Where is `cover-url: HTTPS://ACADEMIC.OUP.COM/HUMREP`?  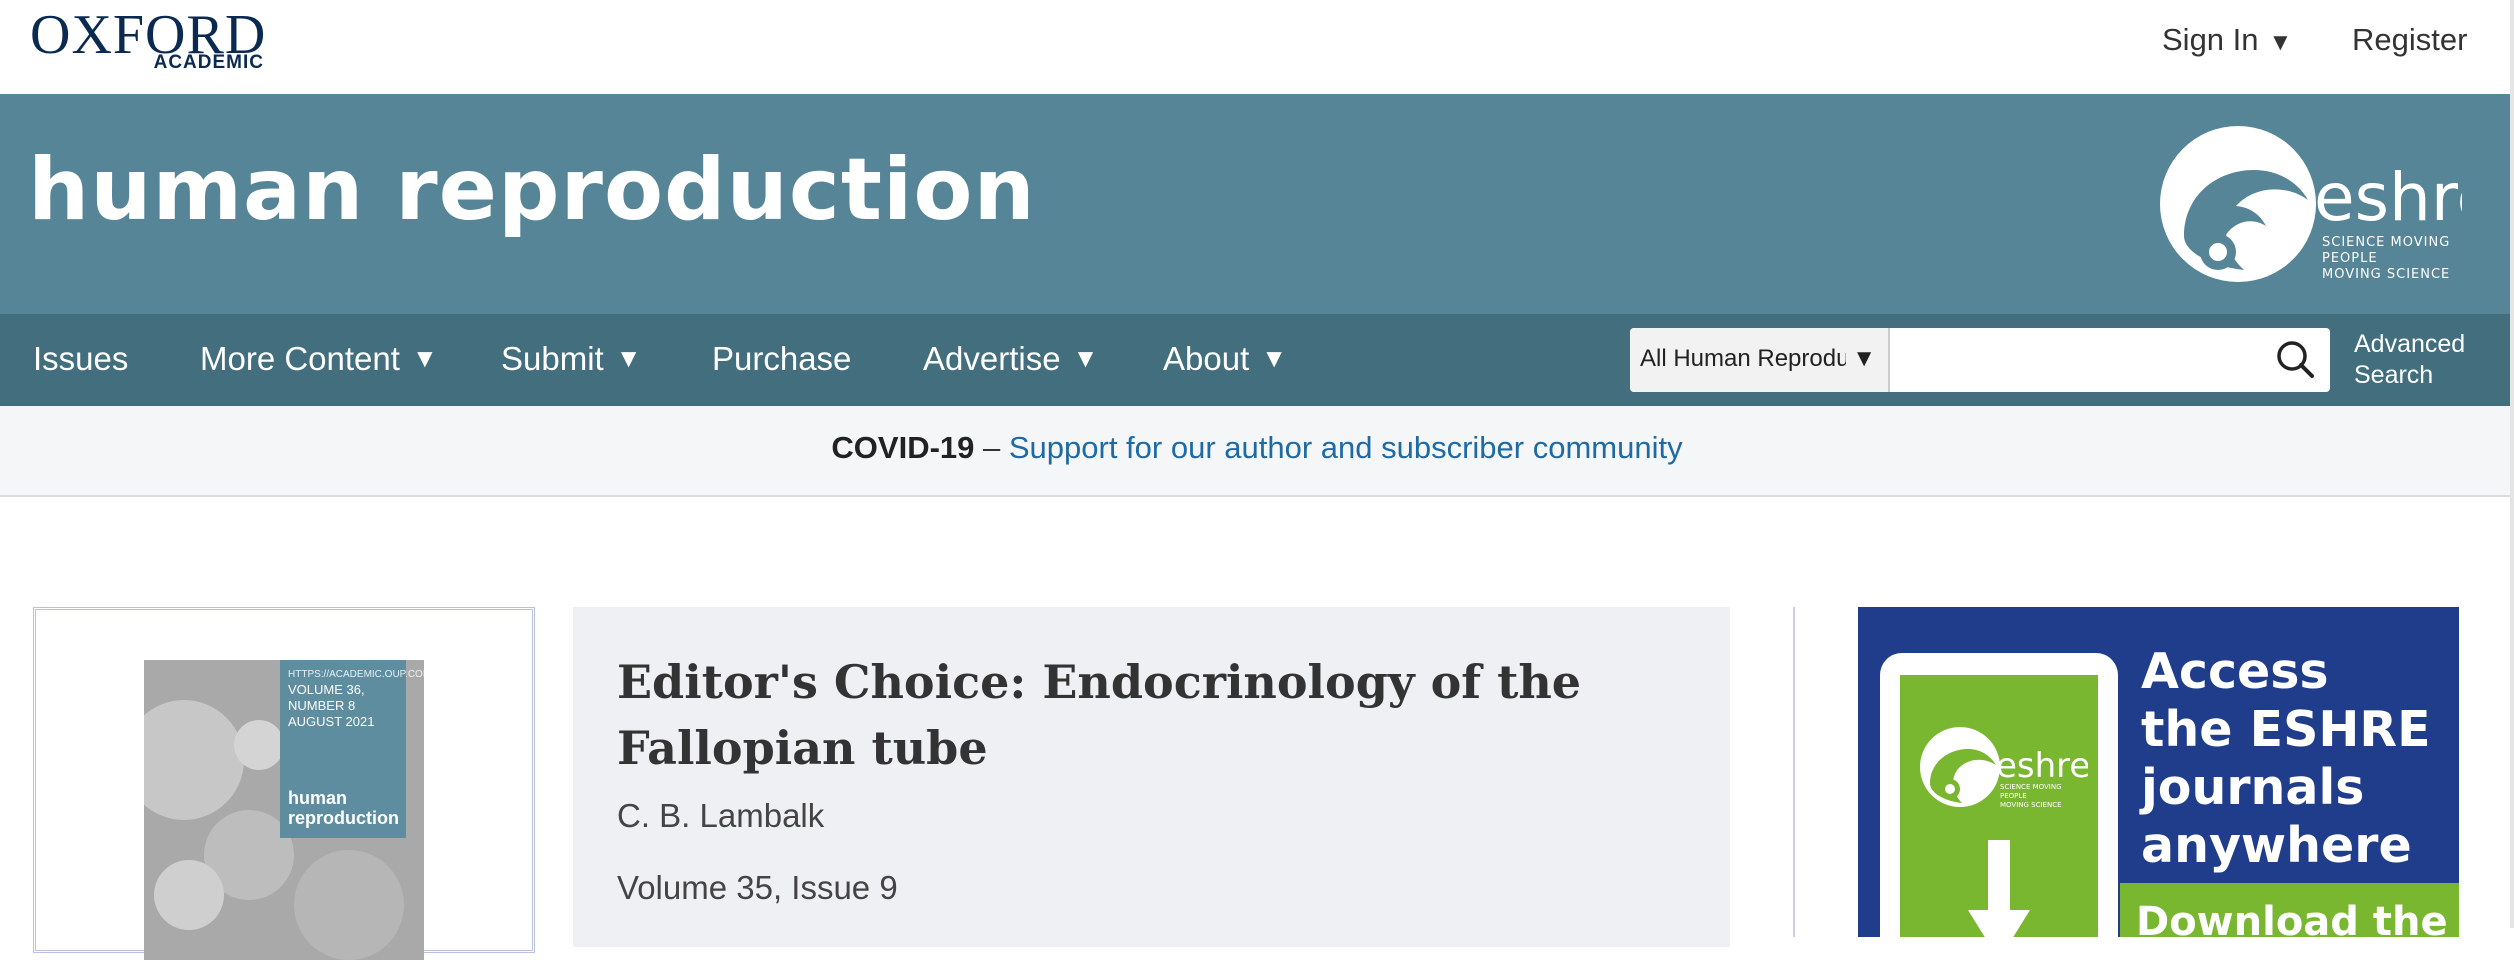
cover-url: HTTPS://ACADEMIC.OUP.COM/HUMREP is located at coordinates (356, 674).